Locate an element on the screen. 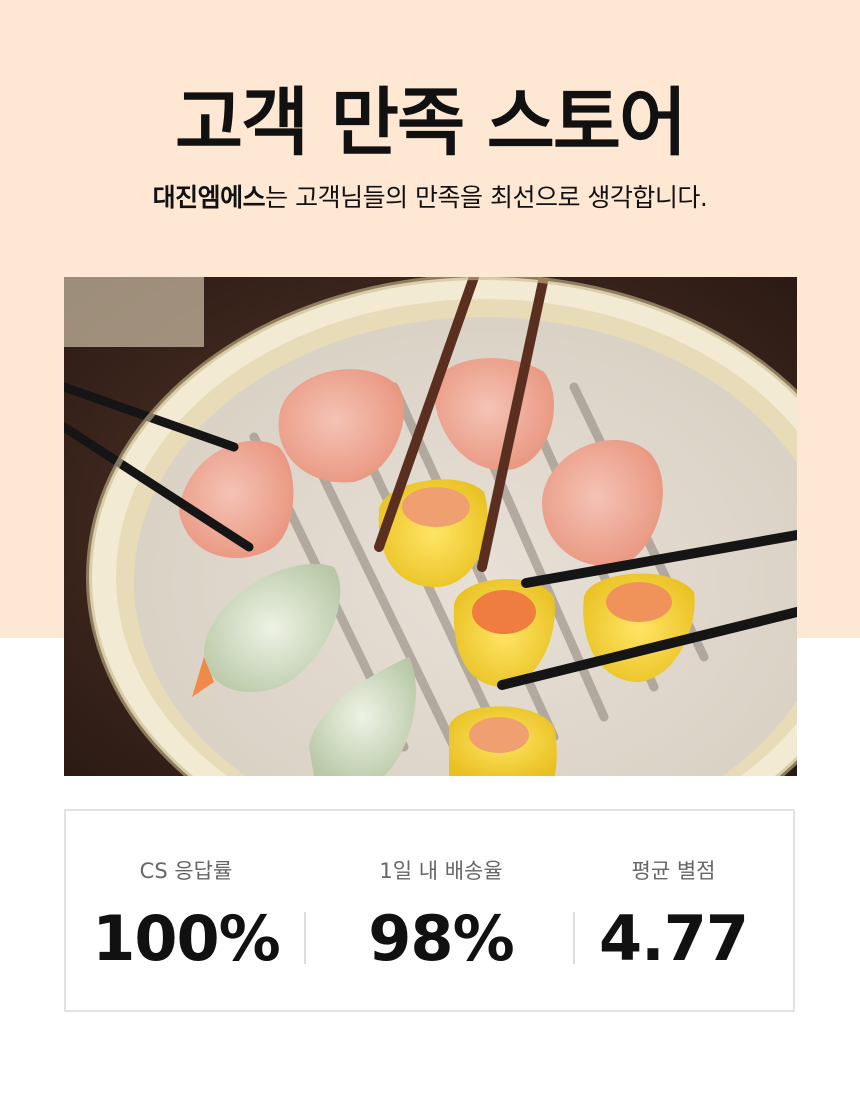  stat-label: CS 응답률 is located at coordinates (186, 871).